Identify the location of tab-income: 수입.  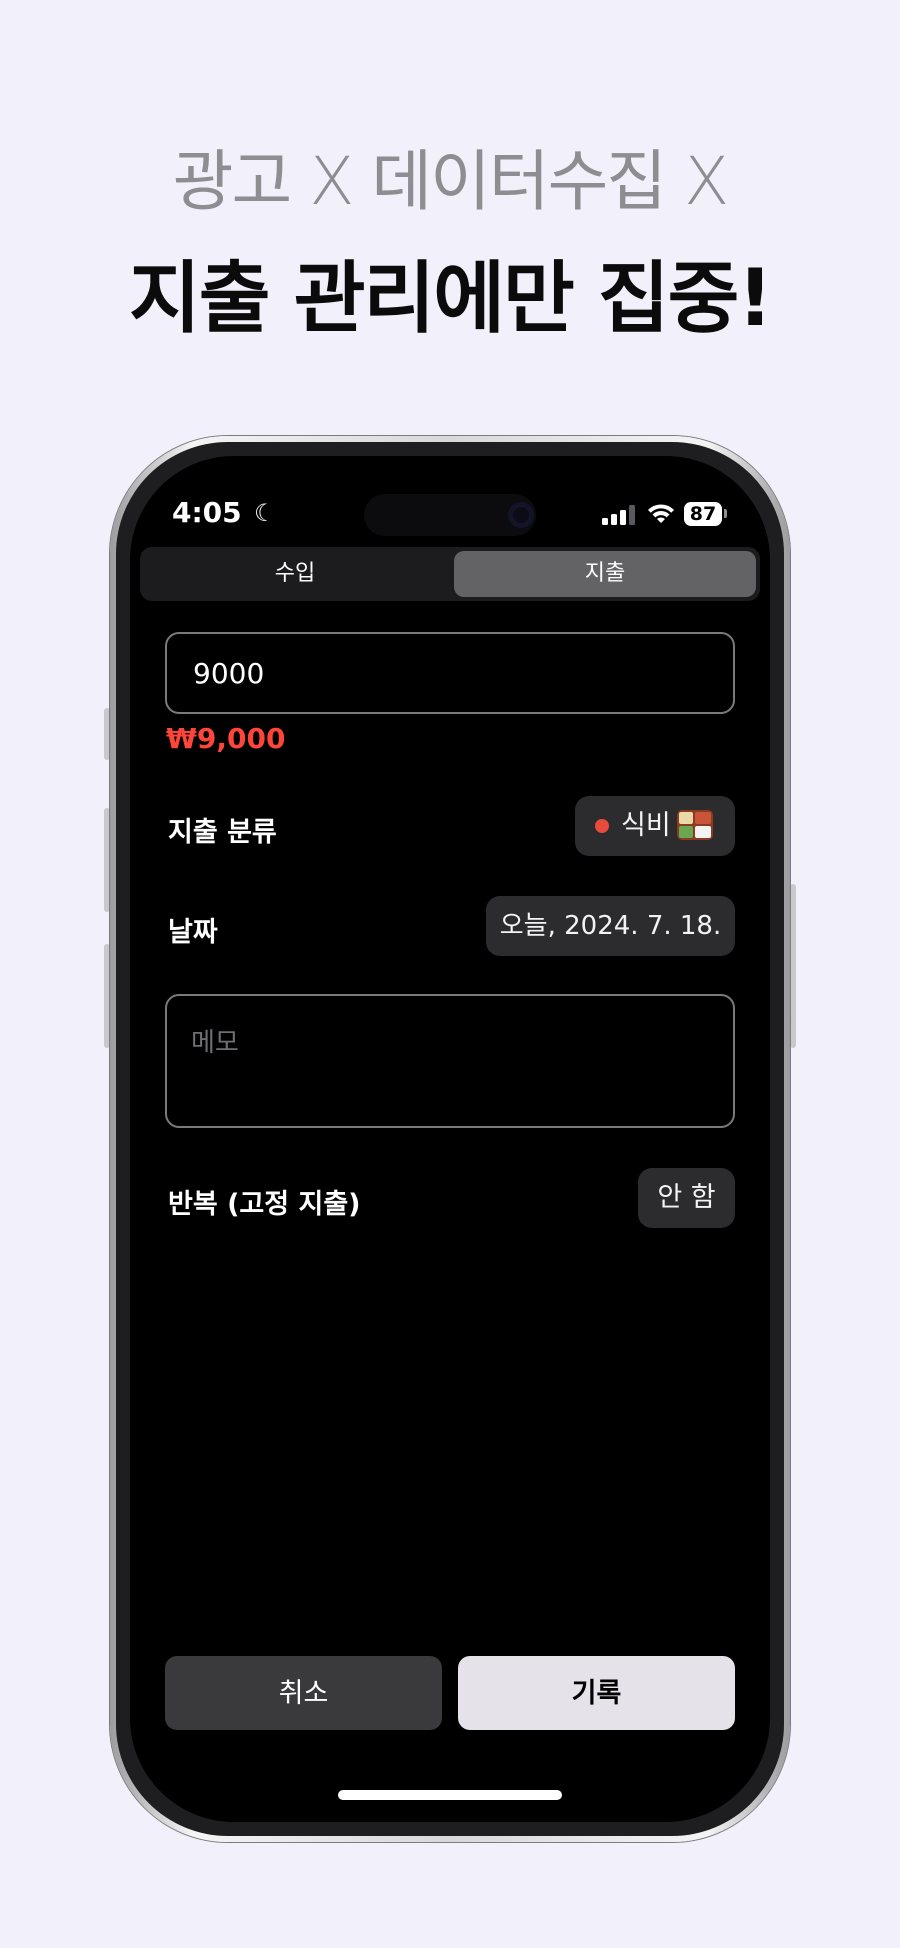
(295, 574).